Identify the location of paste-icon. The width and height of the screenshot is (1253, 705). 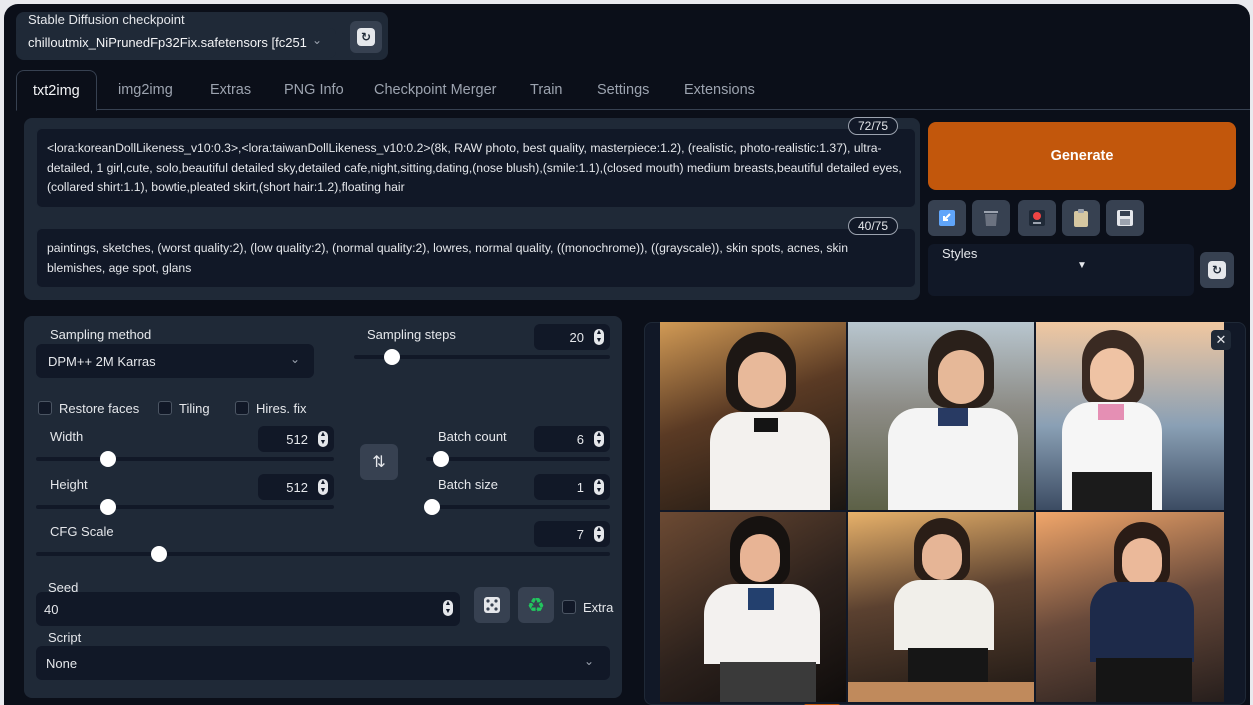
(947, 218).